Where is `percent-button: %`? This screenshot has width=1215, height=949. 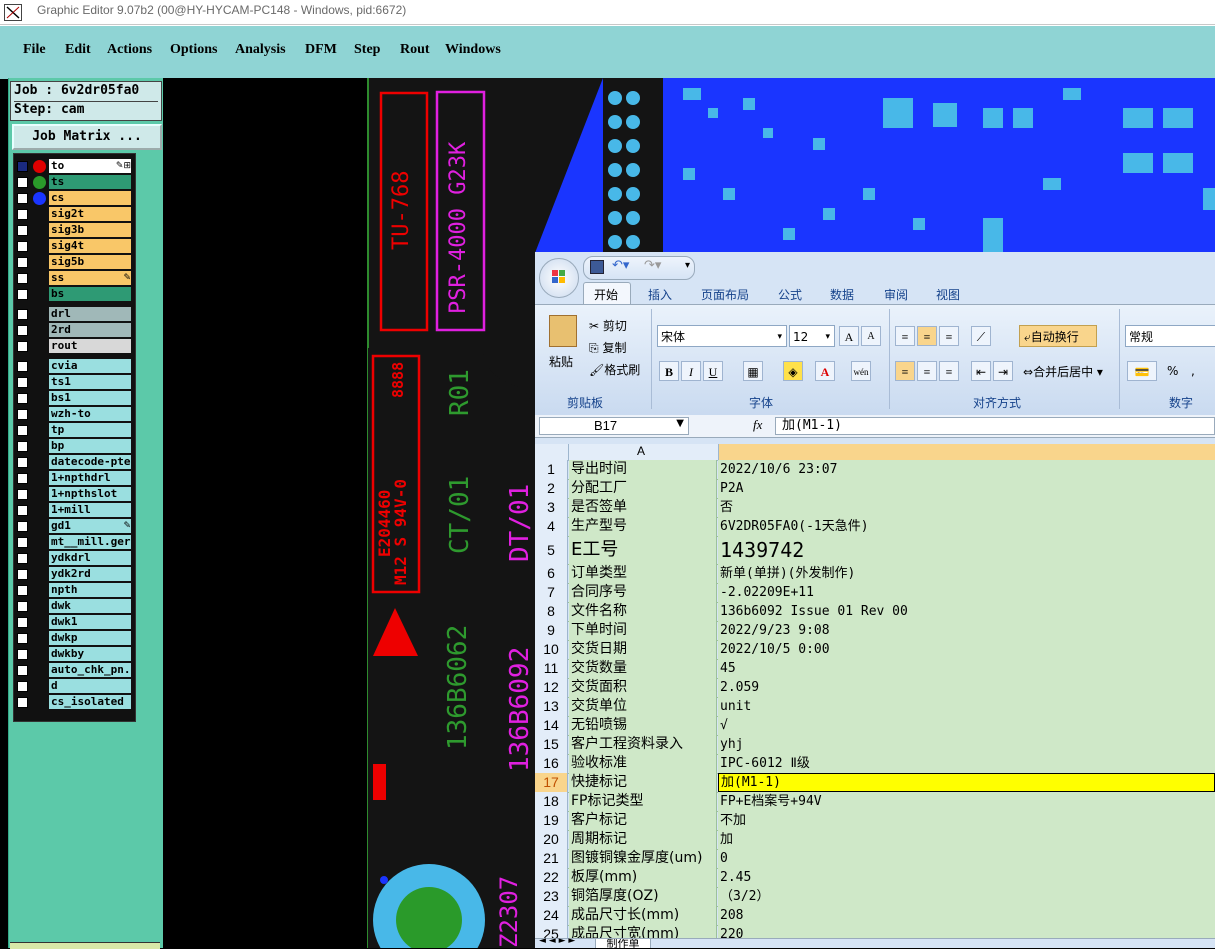 percent-button: % is located at coordinates (1172, 371).